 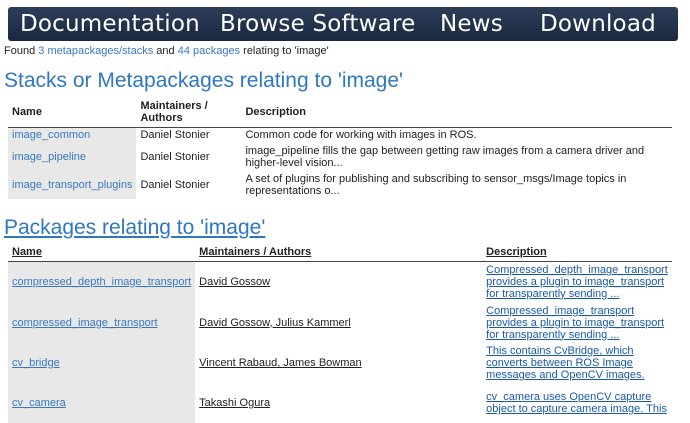 I want to click on package-link: compressed_depth_image_transport, so click(x=101, y=282).